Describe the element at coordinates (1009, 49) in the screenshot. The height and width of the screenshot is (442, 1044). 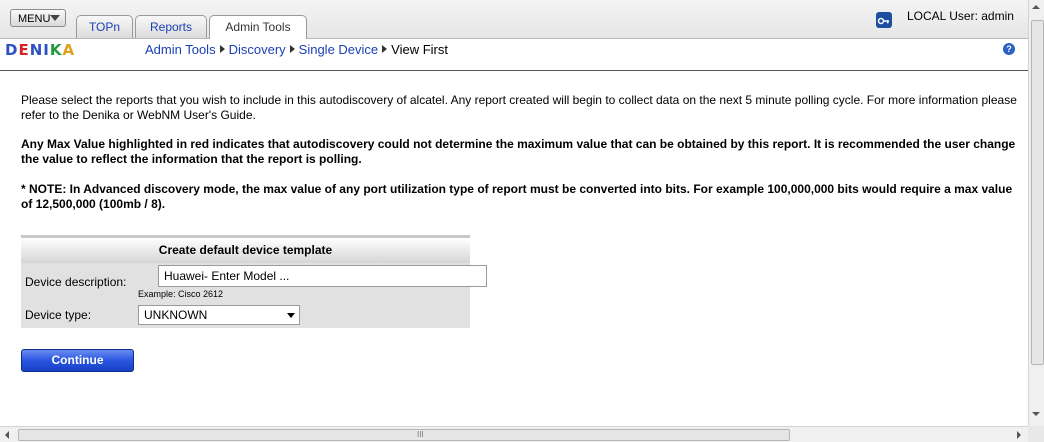
I see `help-icon: ?` at that location.